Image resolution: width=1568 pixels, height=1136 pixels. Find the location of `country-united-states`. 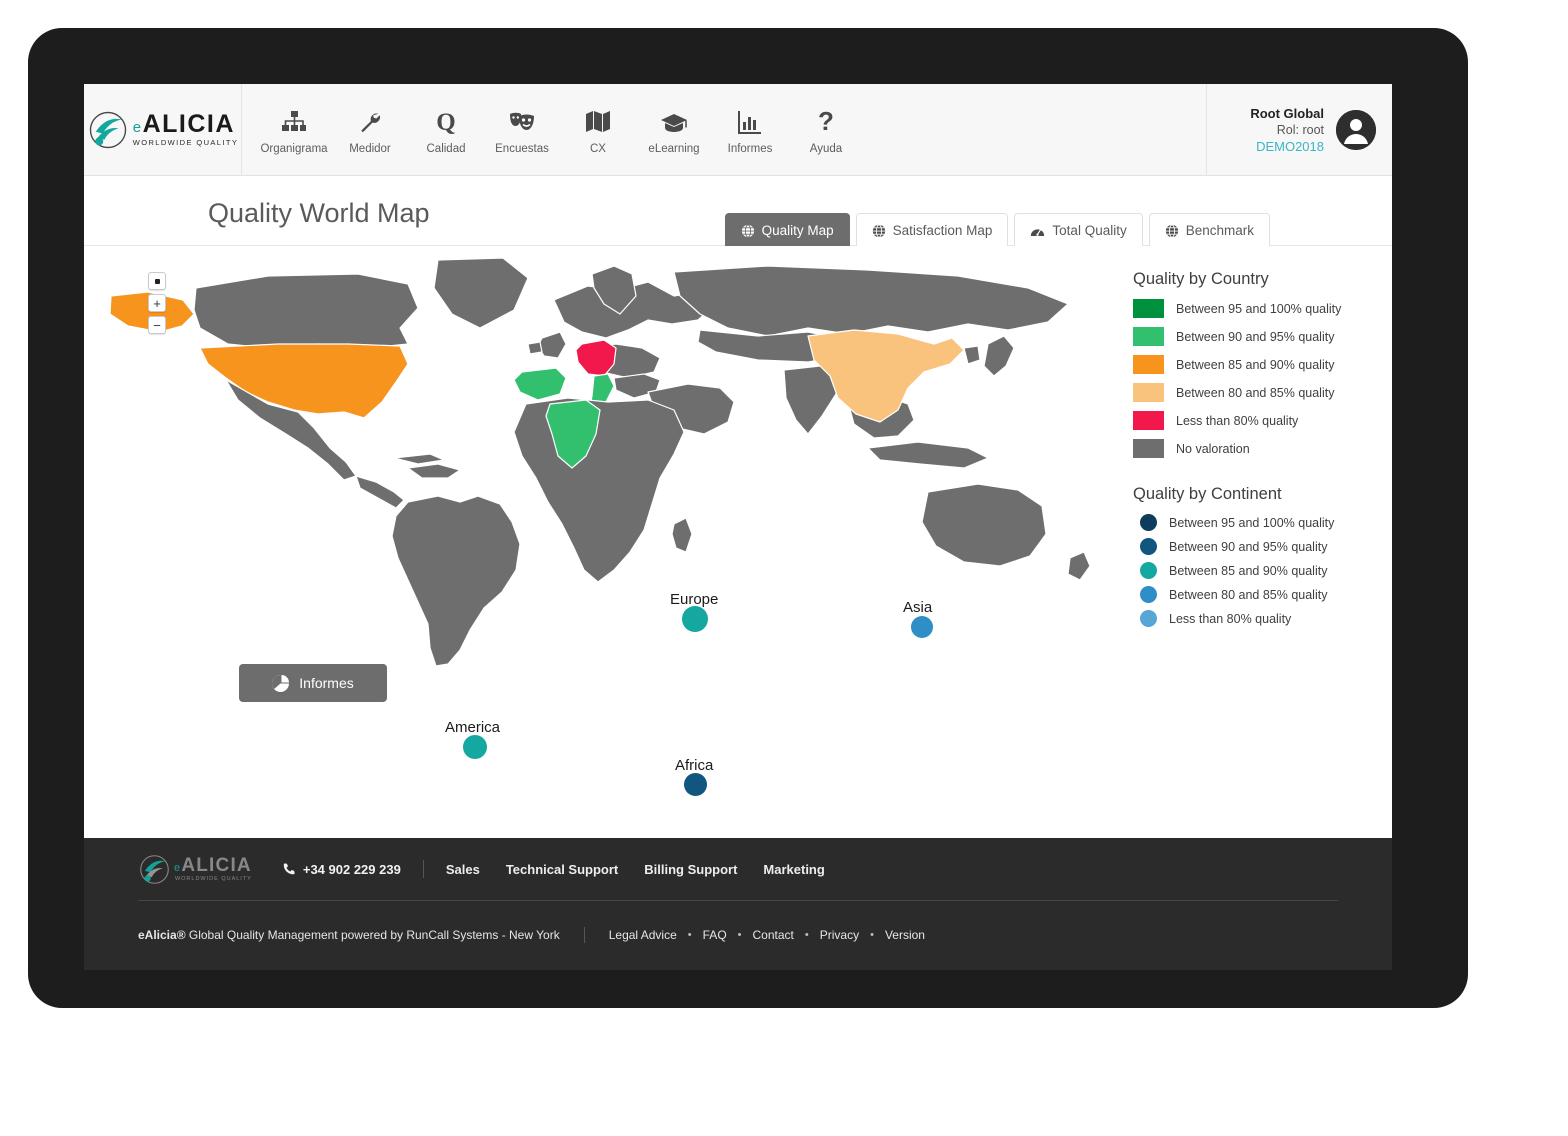

country-united-states is located at coordinates (304, 381).